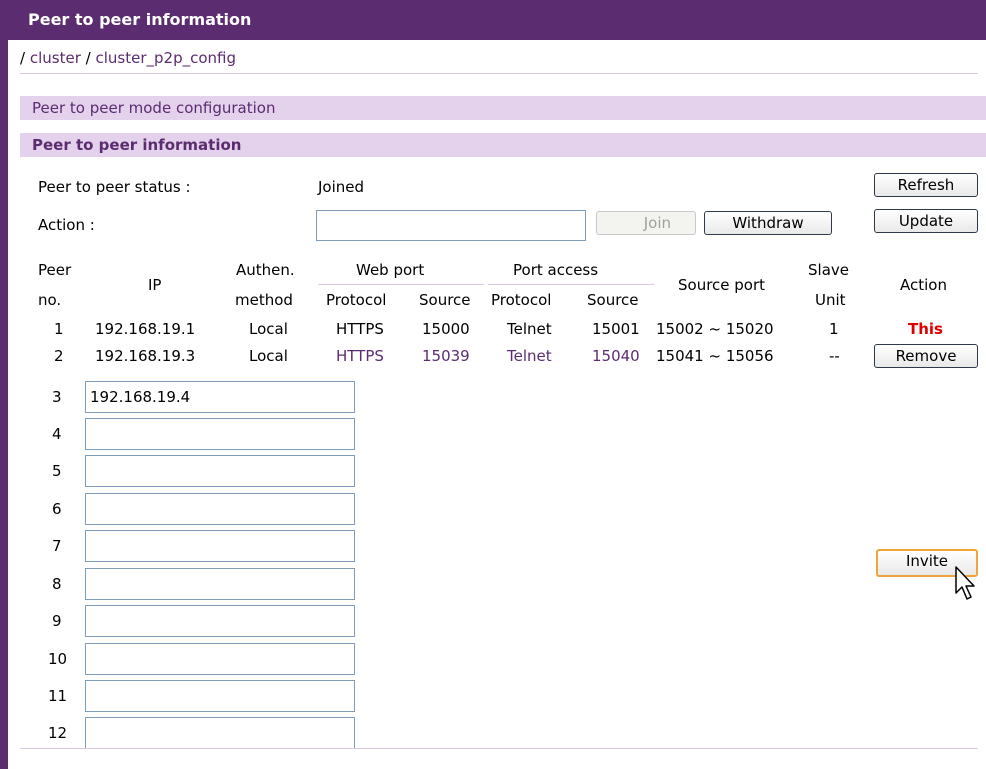 This screenshot has height=769, width=986. What do you see at coordinates (220, 584) in the screenshot?
I see `row8-ip-input` at bounding box center [220, 584].